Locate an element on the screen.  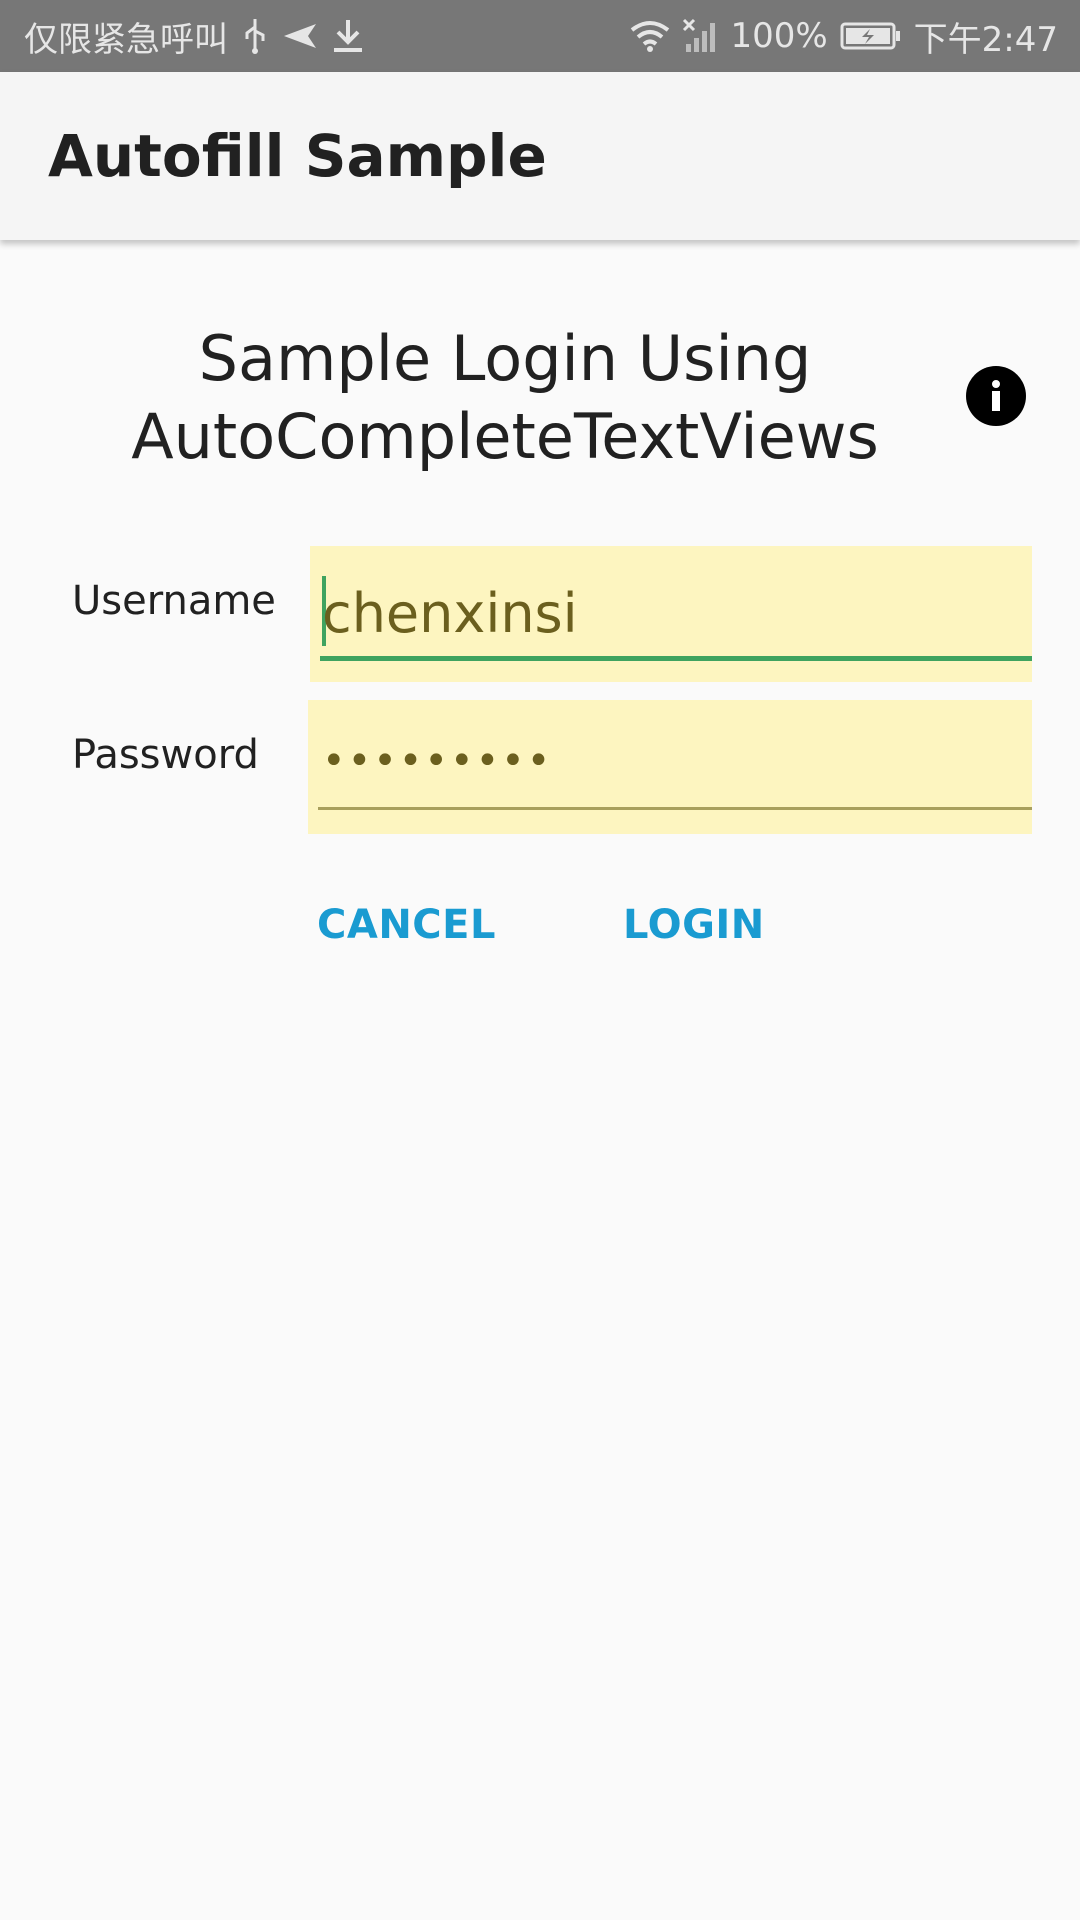
username-field: chenxinsi is located at coordinates (671, 614).